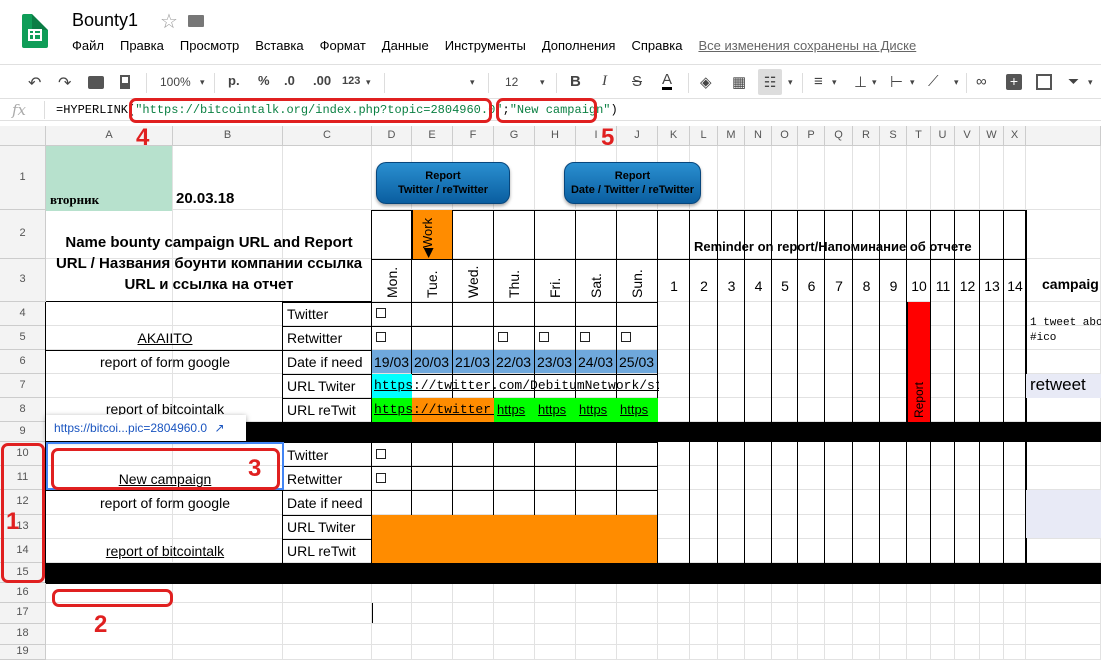  I want to click on text-rotation-icon: ⟋, so click(933, 81).